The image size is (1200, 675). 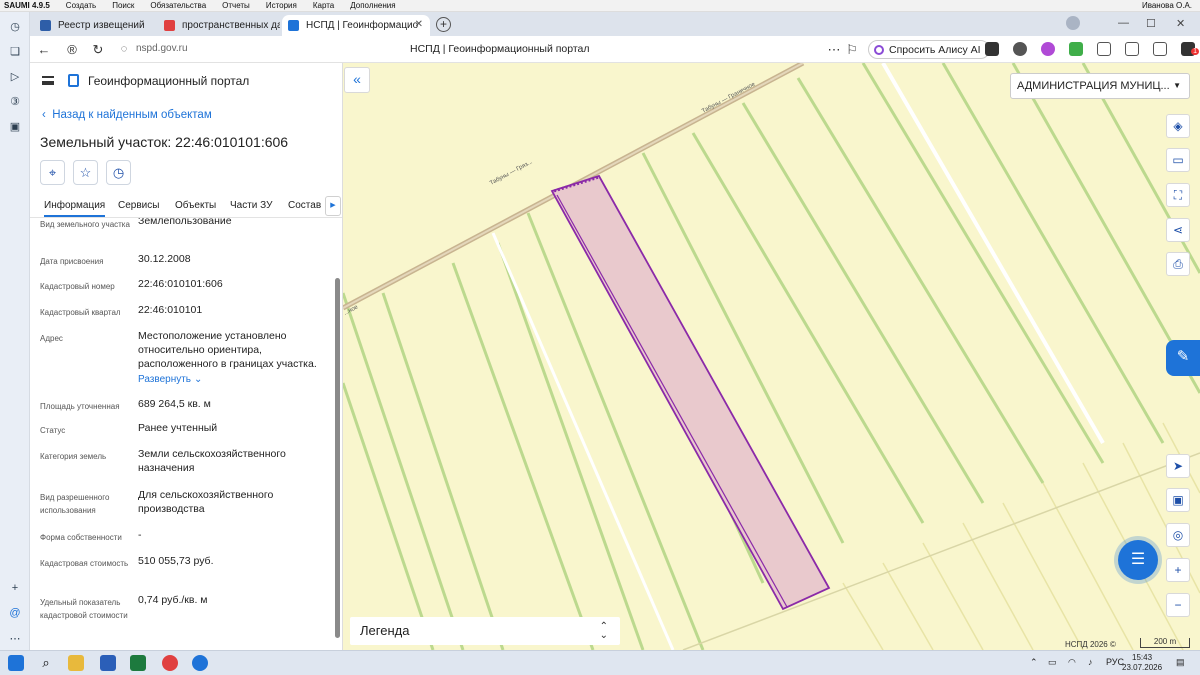 I want to click on field-label: Кадастровый квартал, so click(x=80, y=312).